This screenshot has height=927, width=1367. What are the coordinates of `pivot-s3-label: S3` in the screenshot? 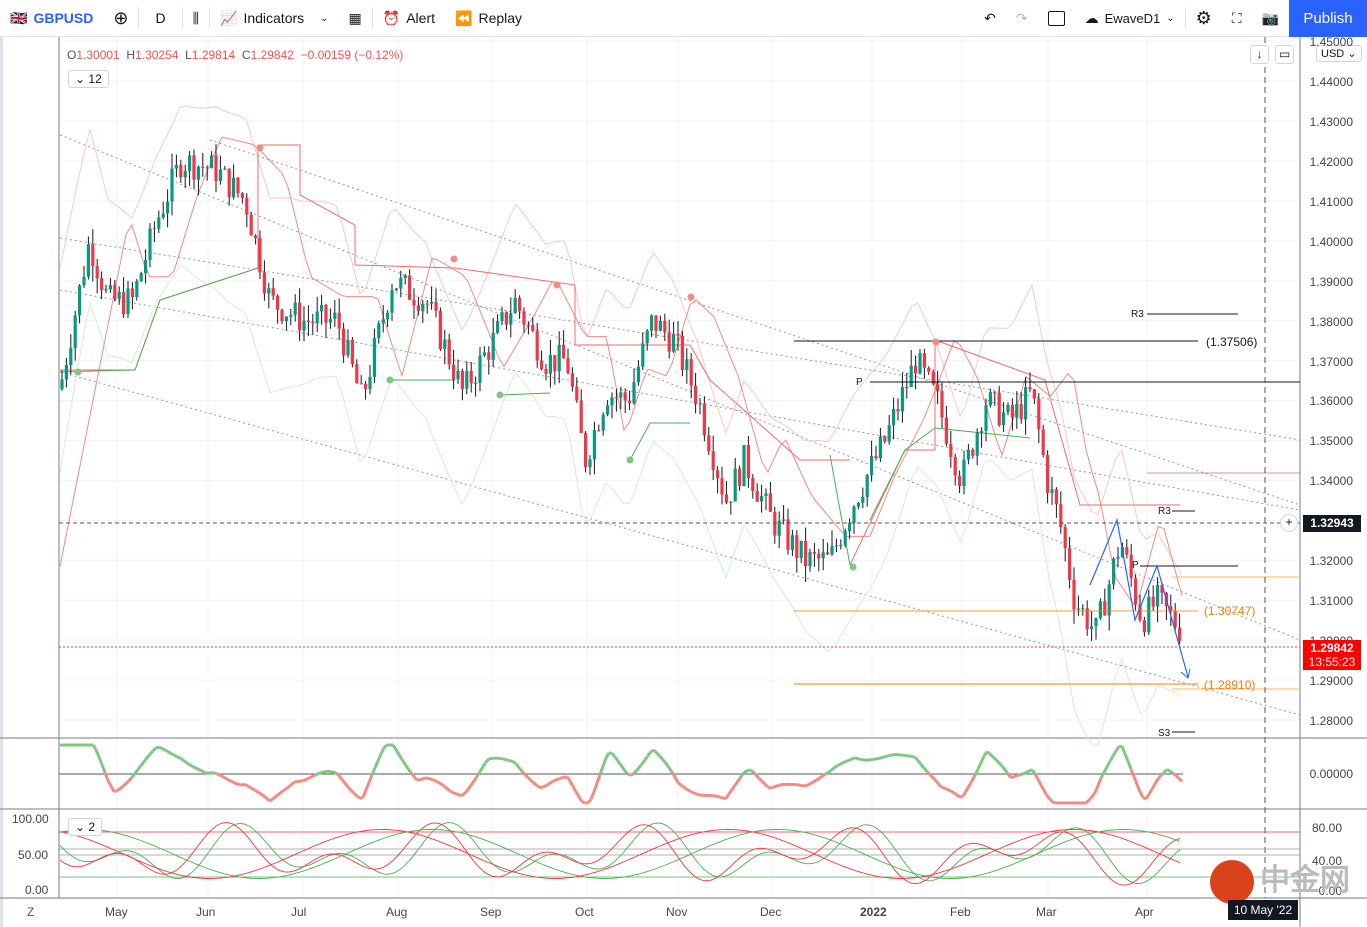 It's located at (1164, 733).